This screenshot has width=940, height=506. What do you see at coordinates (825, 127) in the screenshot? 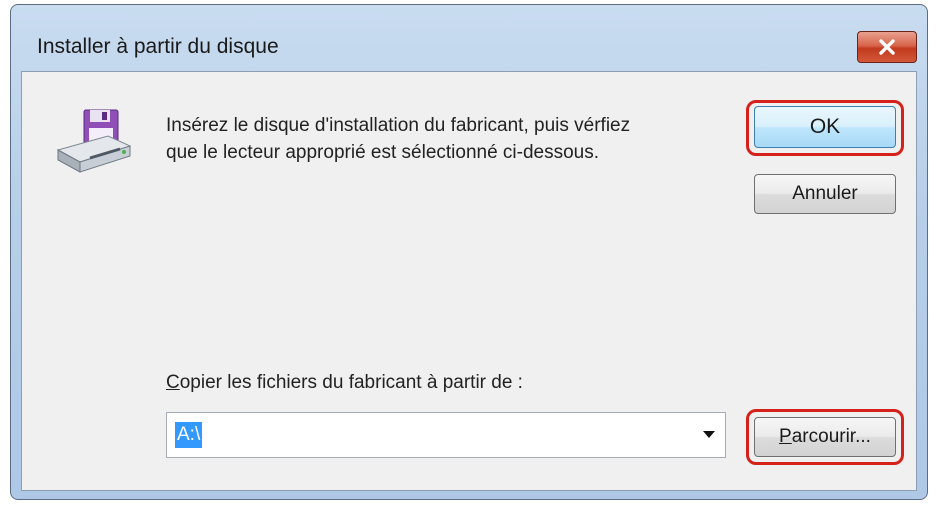
I see `ok-button: OK` at bounding box center [825, 127].